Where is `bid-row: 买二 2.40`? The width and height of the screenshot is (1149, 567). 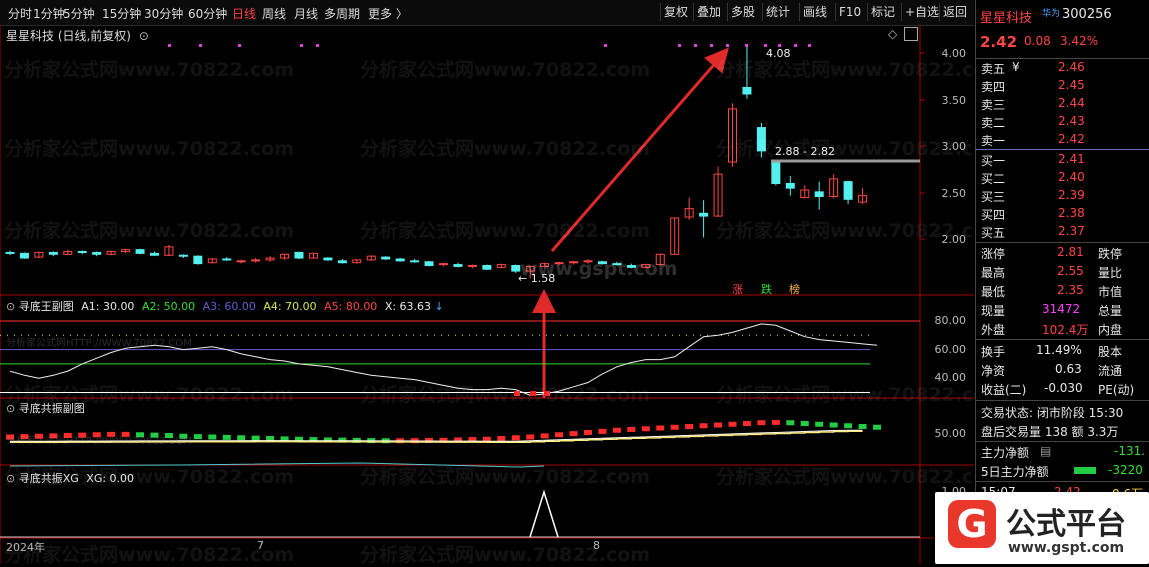
bid-row: 买二 2.40 is located at coordinates (1062, 178).